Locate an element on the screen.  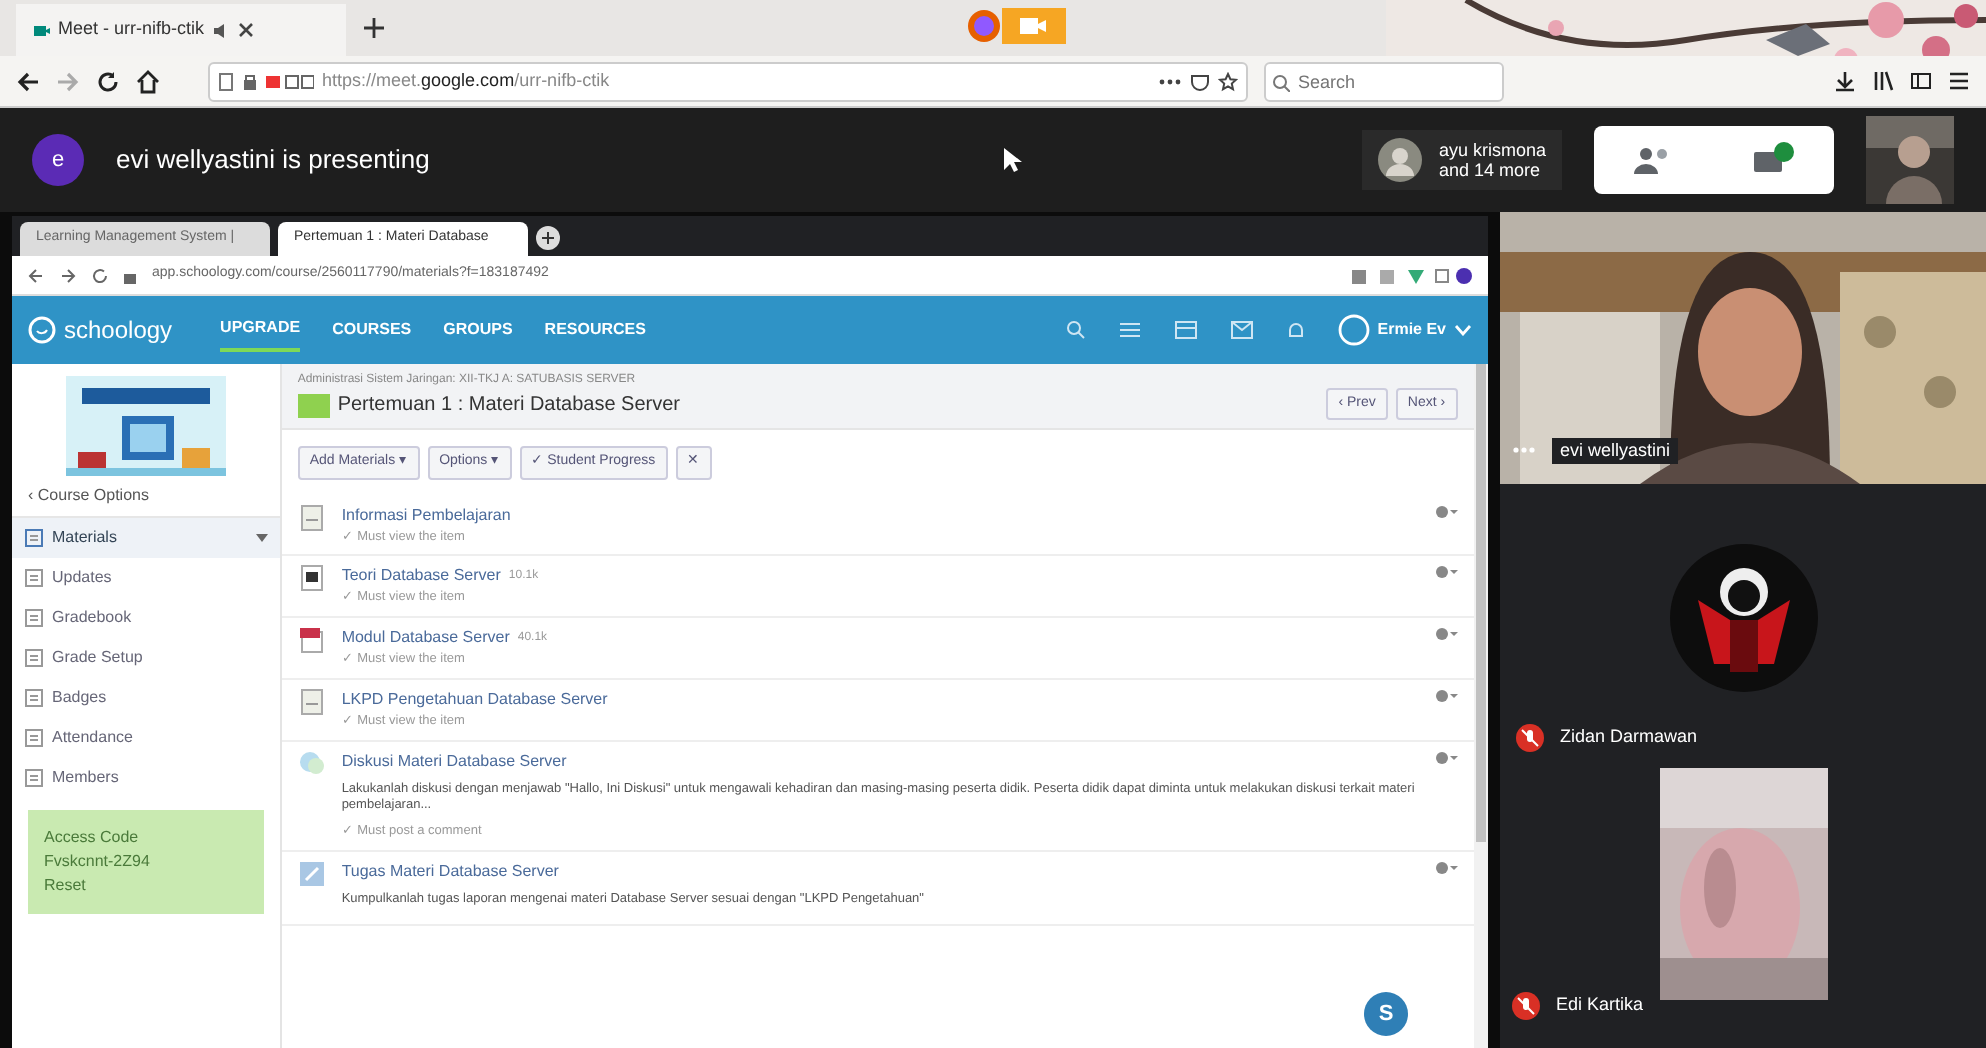
page-title: Pertemuan 1 : Materi Database Server is located at coordinates (509, 406).